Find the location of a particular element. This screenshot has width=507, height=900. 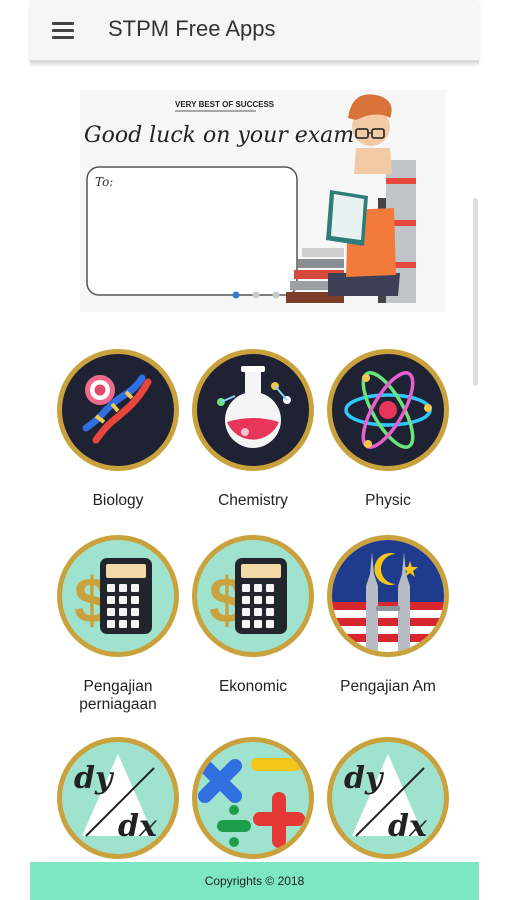

banner-tagline: VERY BEST OF SUCCESS is located at coordinates (225, 104).